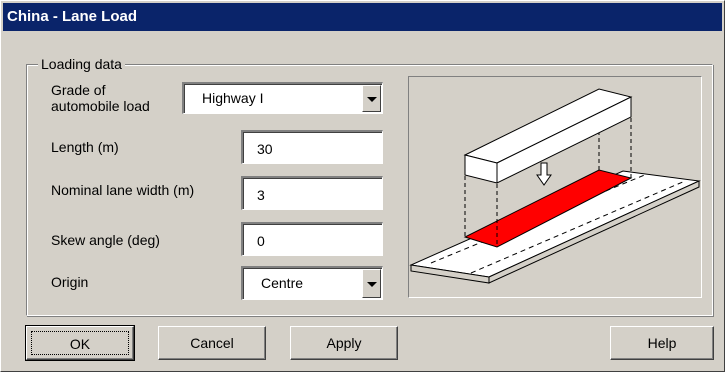 The width and height of the screenshot is (725, 372). Describe the element at coordinates (212, 343) in the screenshot. I see `cancel-button: Cancel` at that location.